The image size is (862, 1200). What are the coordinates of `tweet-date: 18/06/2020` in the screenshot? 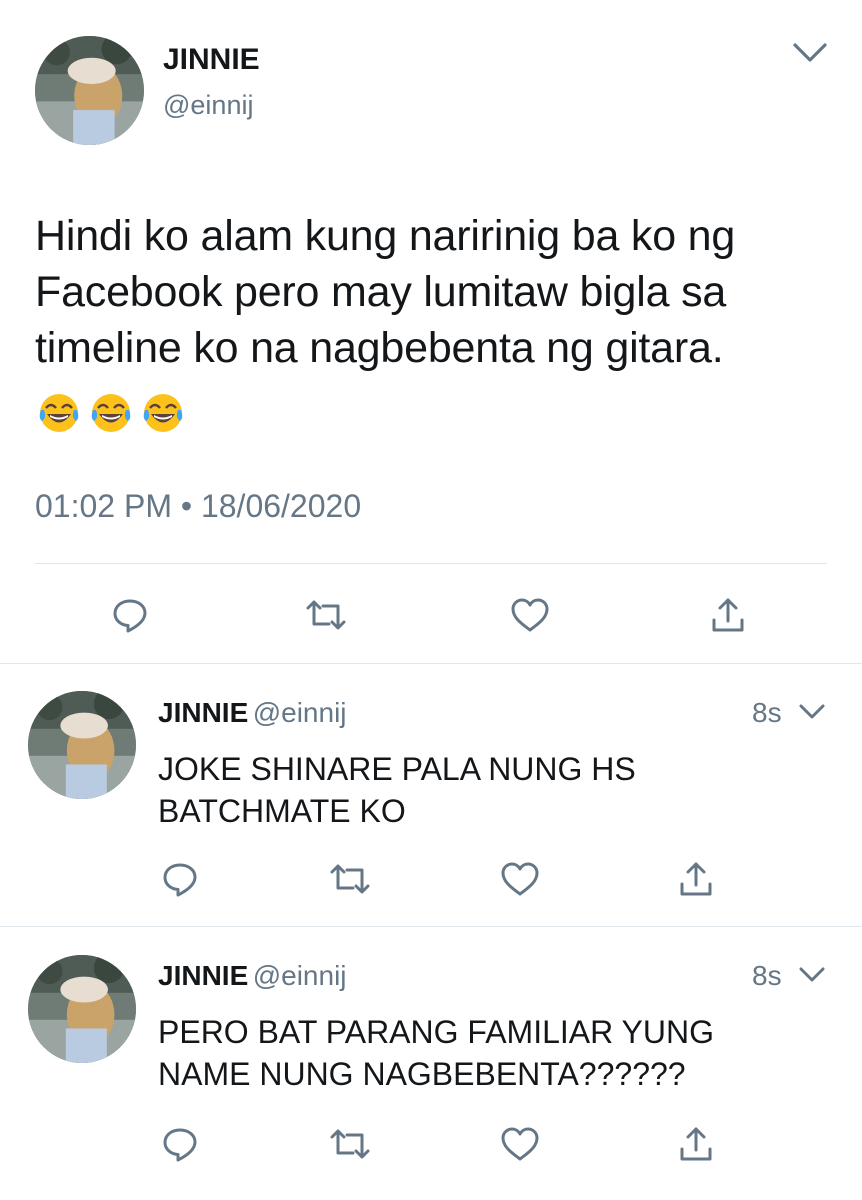 It's located at (281, 506).